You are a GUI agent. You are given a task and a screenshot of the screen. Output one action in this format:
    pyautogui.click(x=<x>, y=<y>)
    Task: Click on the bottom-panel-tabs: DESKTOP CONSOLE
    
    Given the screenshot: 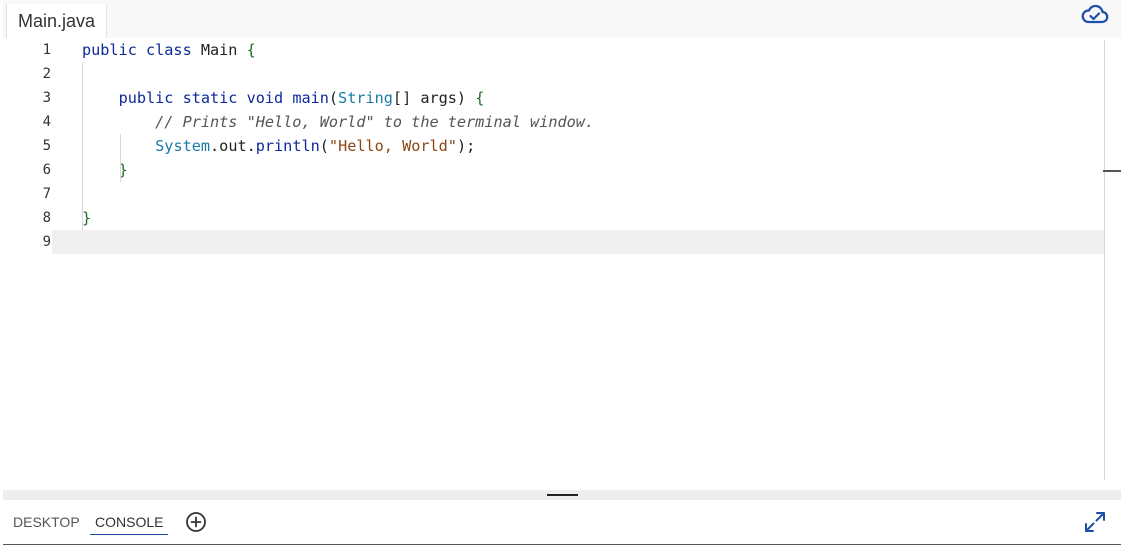 What is the action you would take?
    pyautogui.click(x=562, y=522)
    